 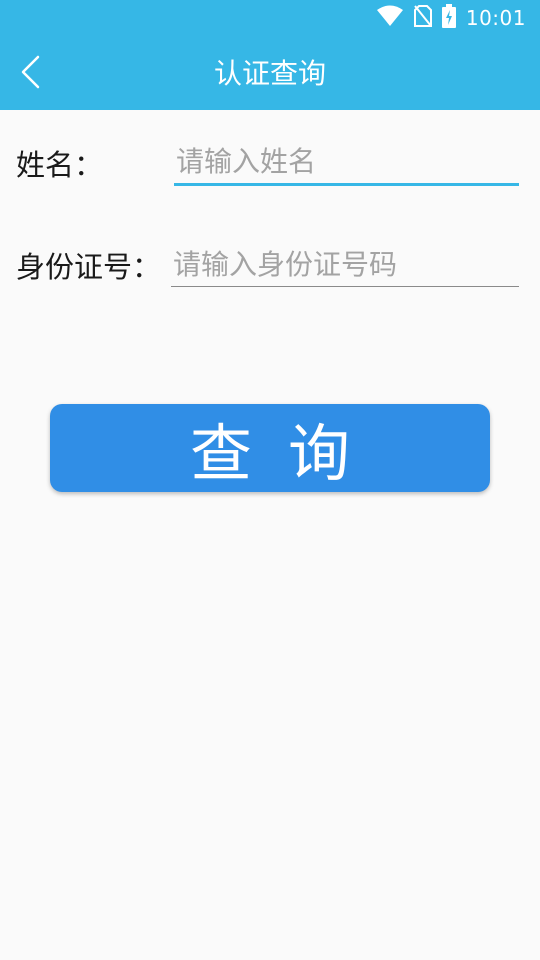 What do you see at coordinates (390, 18) in the screenshot?
I see `wifi-icon` at bounding box center [390, 18].